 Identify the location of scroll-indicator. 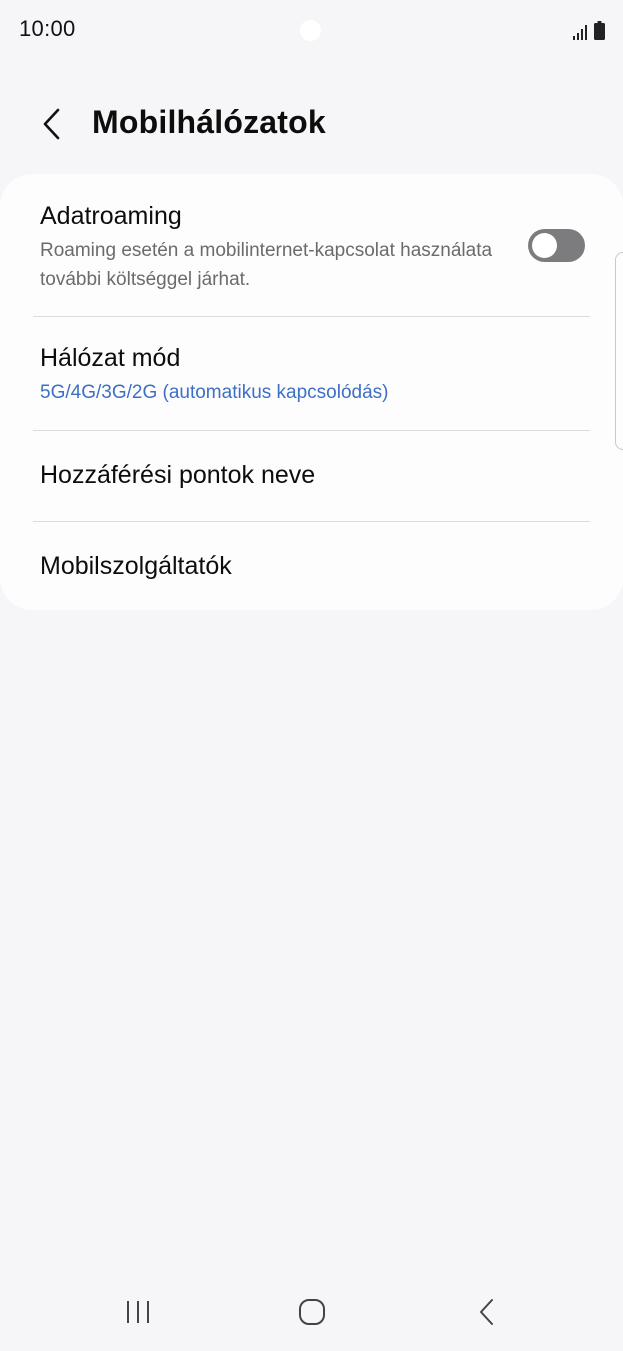
(619, 351).